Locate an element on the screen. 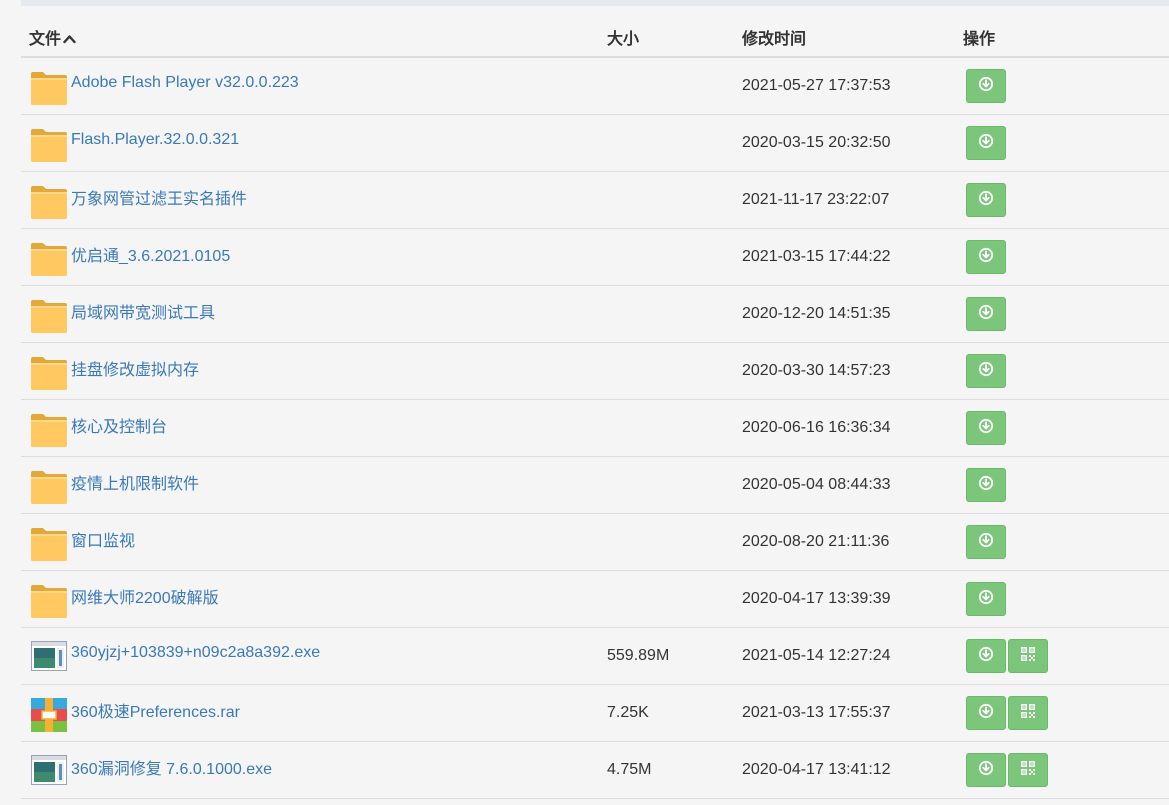 Image resolution: width=1169 pixels, height=805 pixels. modified-time-column-header: 修改时间 is located at coordinates (774, 39).